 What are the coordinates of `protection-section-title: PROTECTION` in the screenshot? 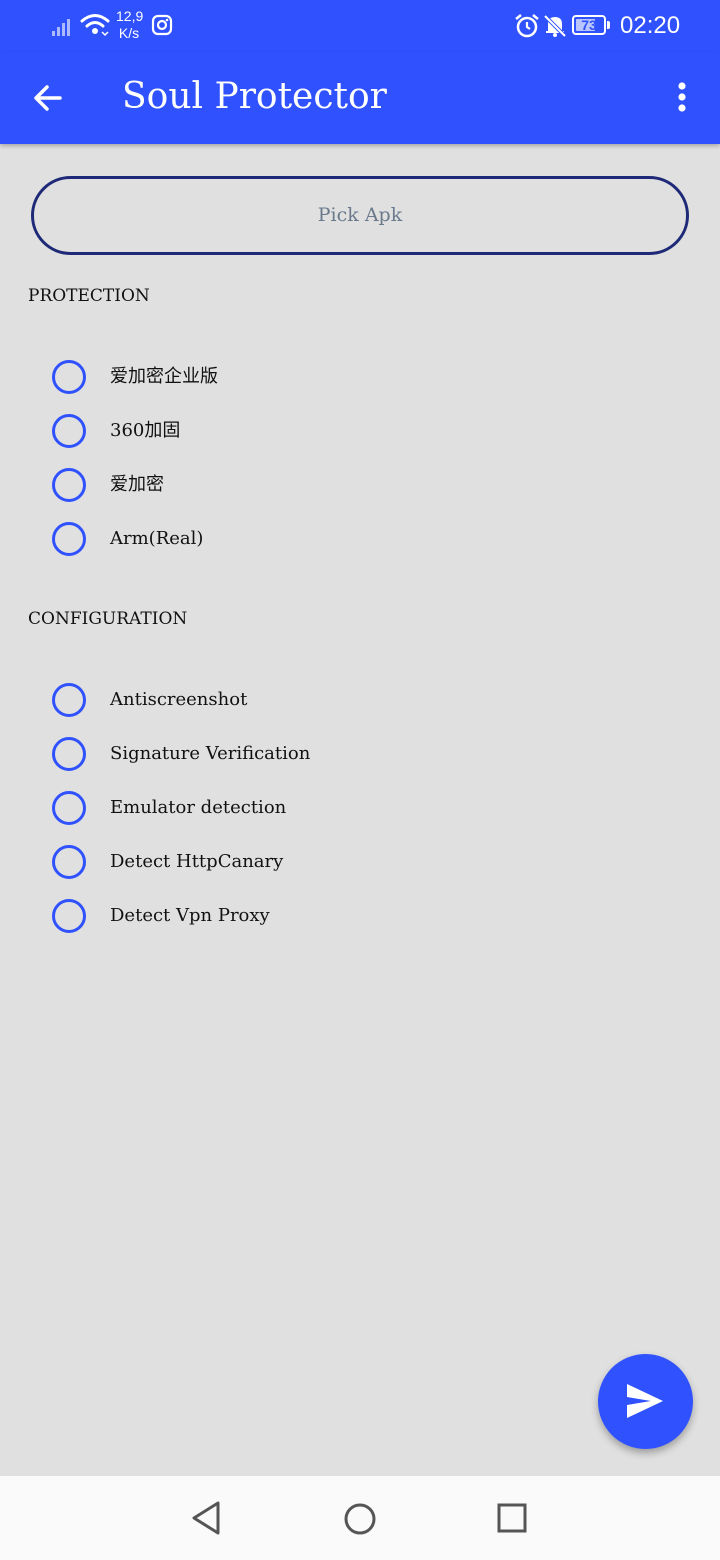 It's located at (89, 296).